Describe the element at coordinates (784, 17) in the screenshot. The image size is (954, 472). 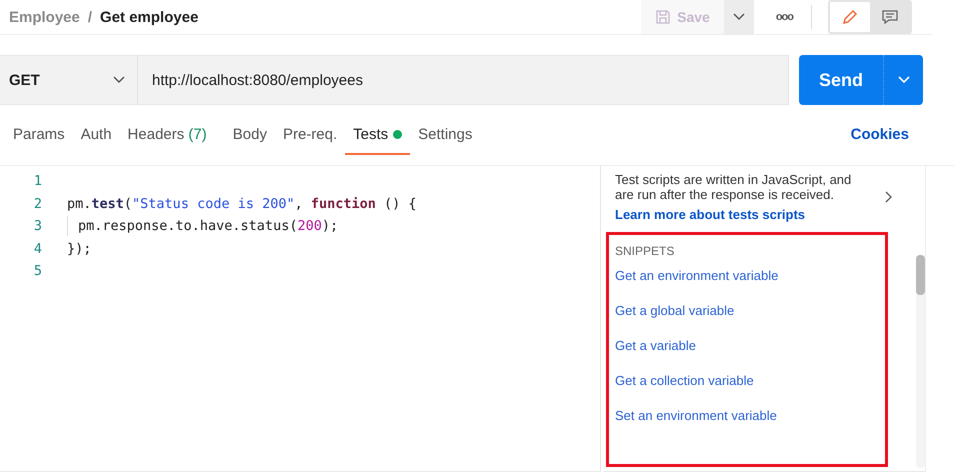
I see `more-button: ooo` at that location.